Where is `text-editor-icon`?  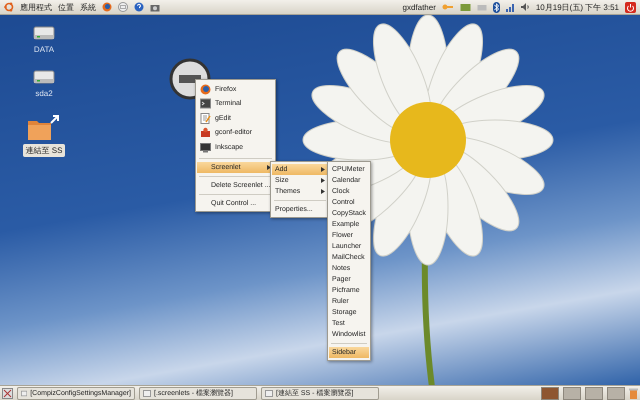 text-editor-icon is located at coordinates (205, 118).